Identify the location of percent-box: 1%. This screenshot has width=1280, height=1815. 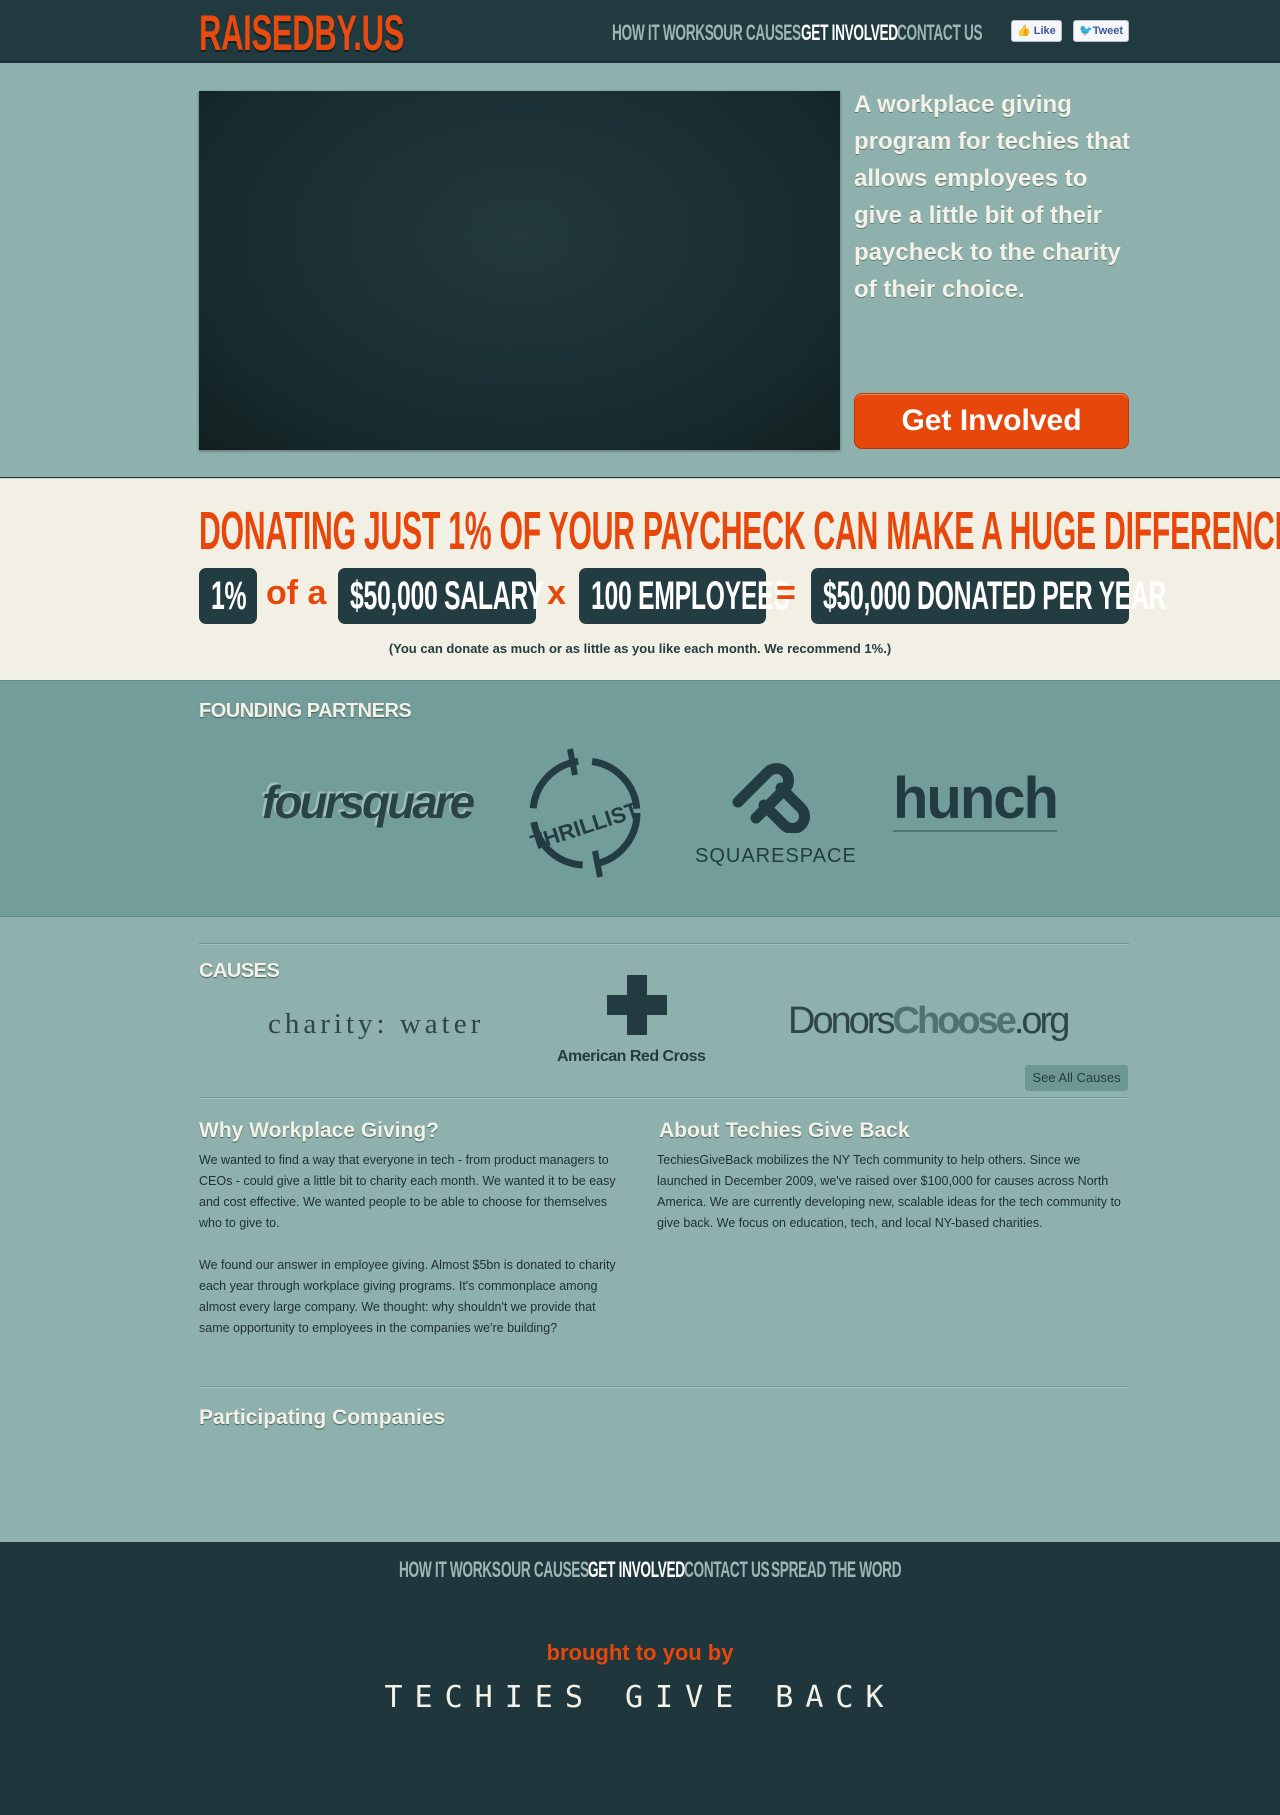
(228, 596).